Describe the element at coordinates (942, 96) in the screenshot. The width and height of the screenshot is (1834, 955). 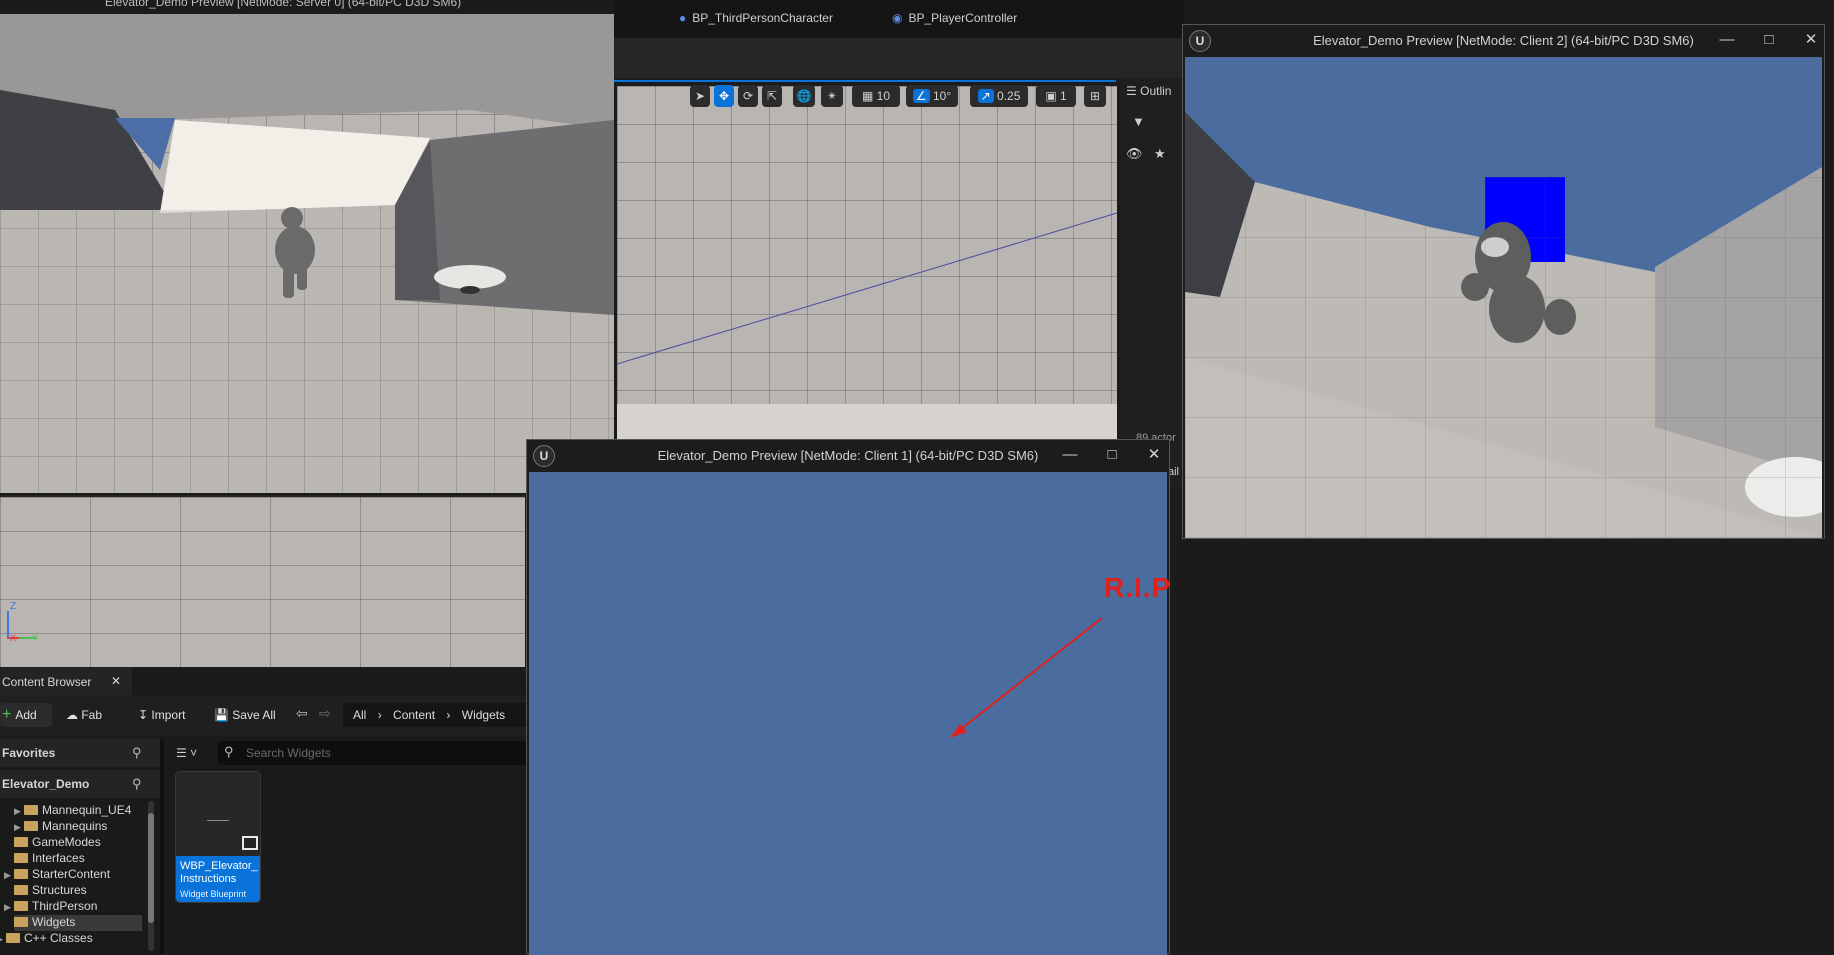
I see `rotation-snap-value: 10°` at that location.